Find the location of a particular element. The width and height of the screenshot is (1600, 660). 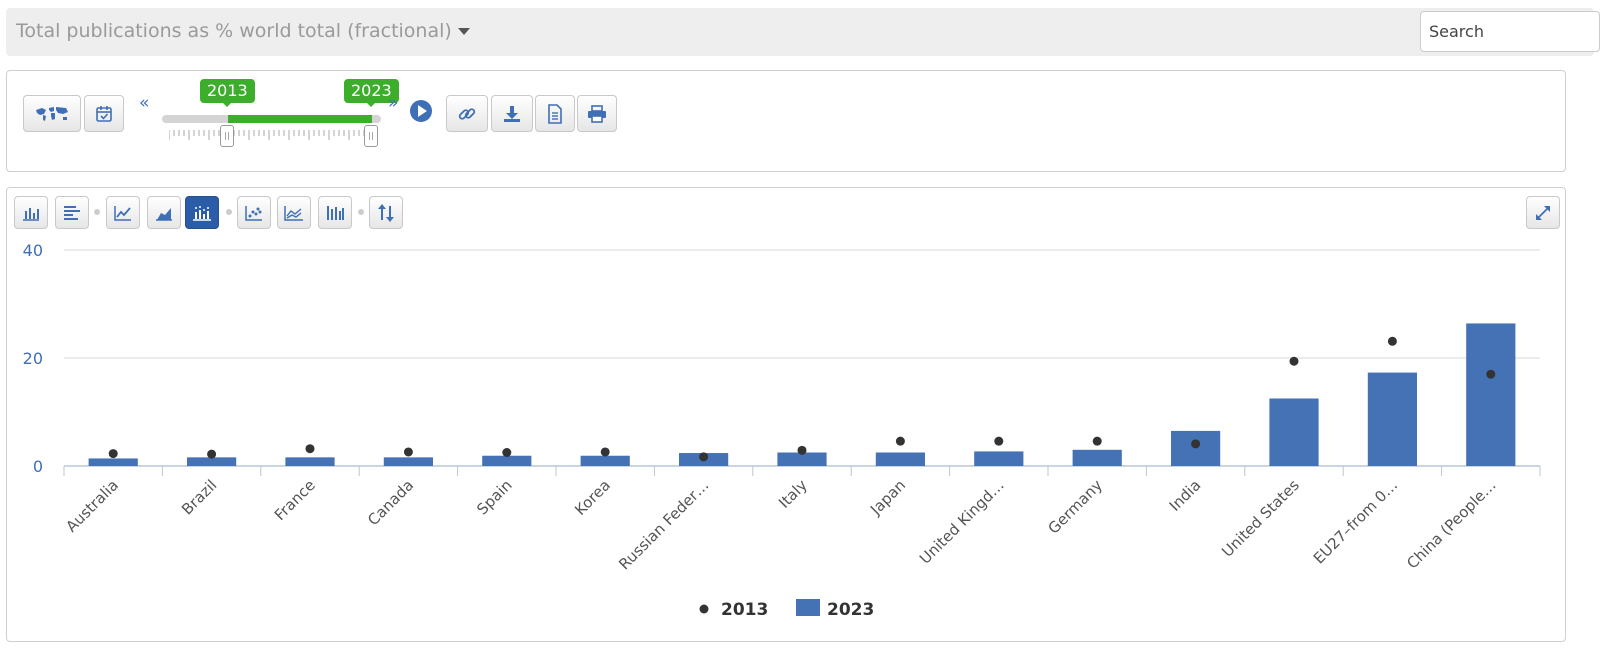

y-tick-label: 40 is located at coordinates (33, 250).